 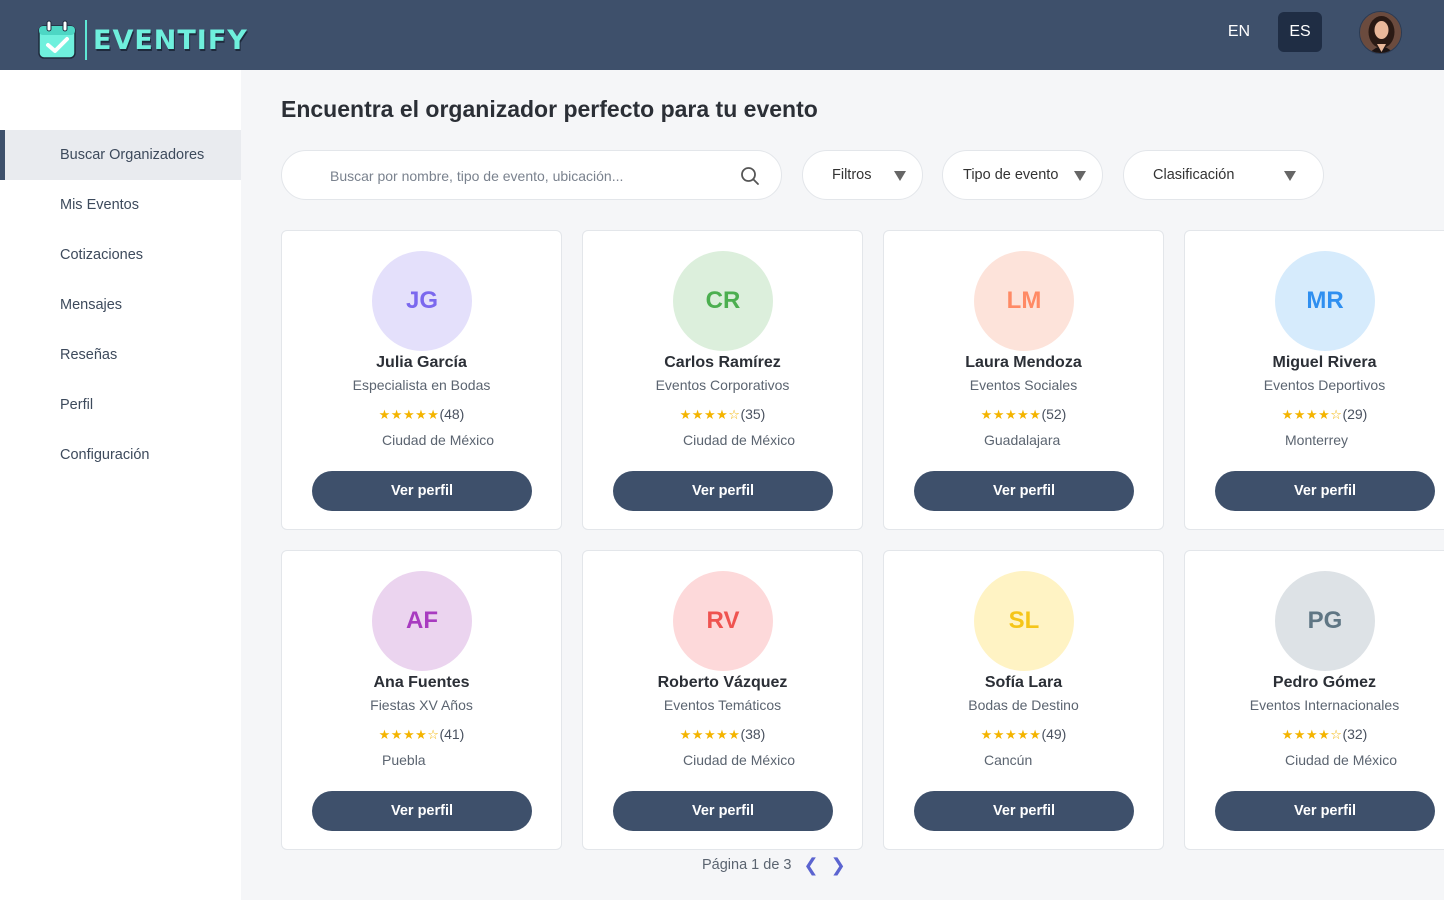 I want to click on rating-dropdown-label: Clasificación, so click(x=1194, y=175).